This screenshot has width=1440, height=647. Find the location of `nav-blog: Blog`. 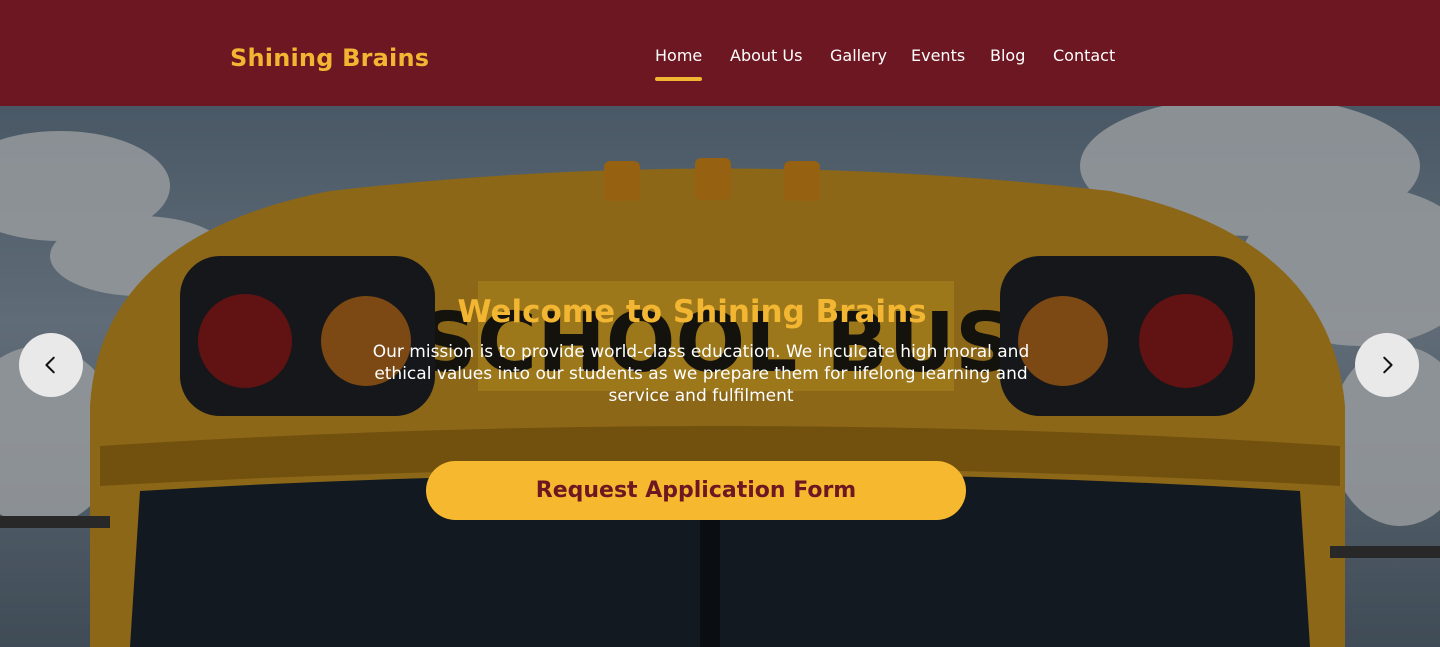

nav-blog: Blog is located at coordinates (1007, 55).